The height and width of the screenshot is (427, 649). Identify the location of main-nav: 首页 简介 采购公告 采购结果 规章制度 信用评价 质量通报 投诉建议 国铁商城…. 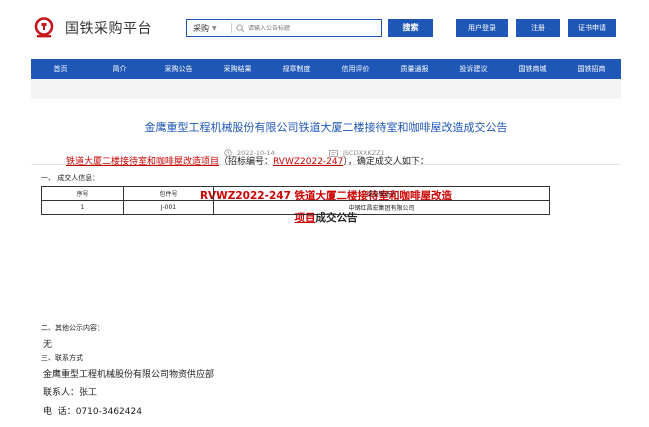
(326, 69).